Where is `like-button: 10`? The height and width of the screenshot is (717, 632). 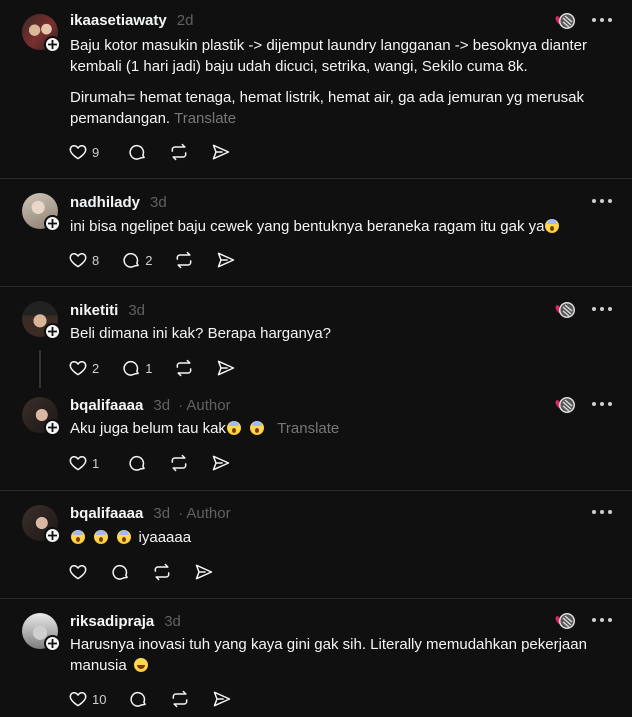 like-button: 10 is located at coordinates (87, 699).